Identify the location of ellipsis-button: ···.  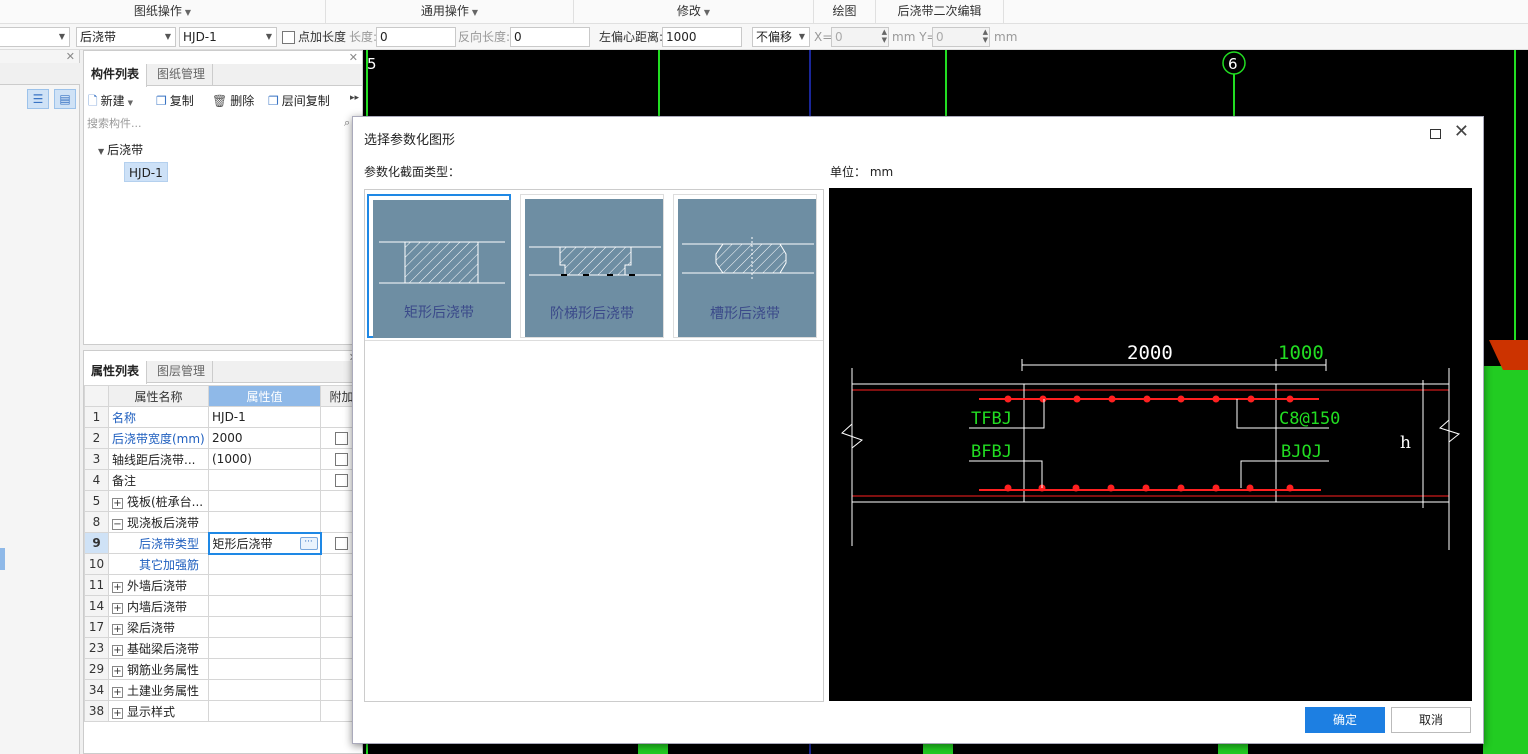
(308, 543).